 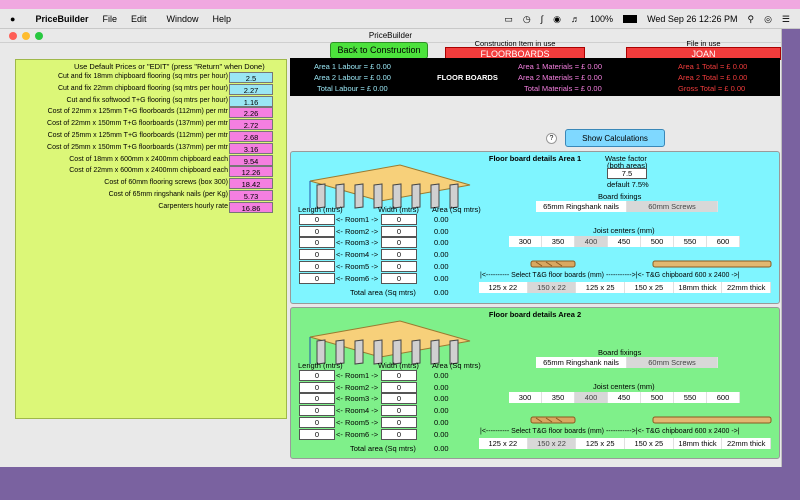 I want to click on menu-window: Window, so click(x=183, y=19).